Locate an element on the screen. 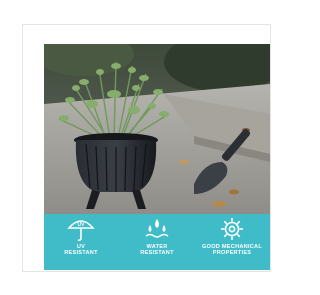 The height and width of the screenshot is (295, 320). feature-label: GOOD MECHANICAL PROPERTIES is located at coordinates (232, 250).